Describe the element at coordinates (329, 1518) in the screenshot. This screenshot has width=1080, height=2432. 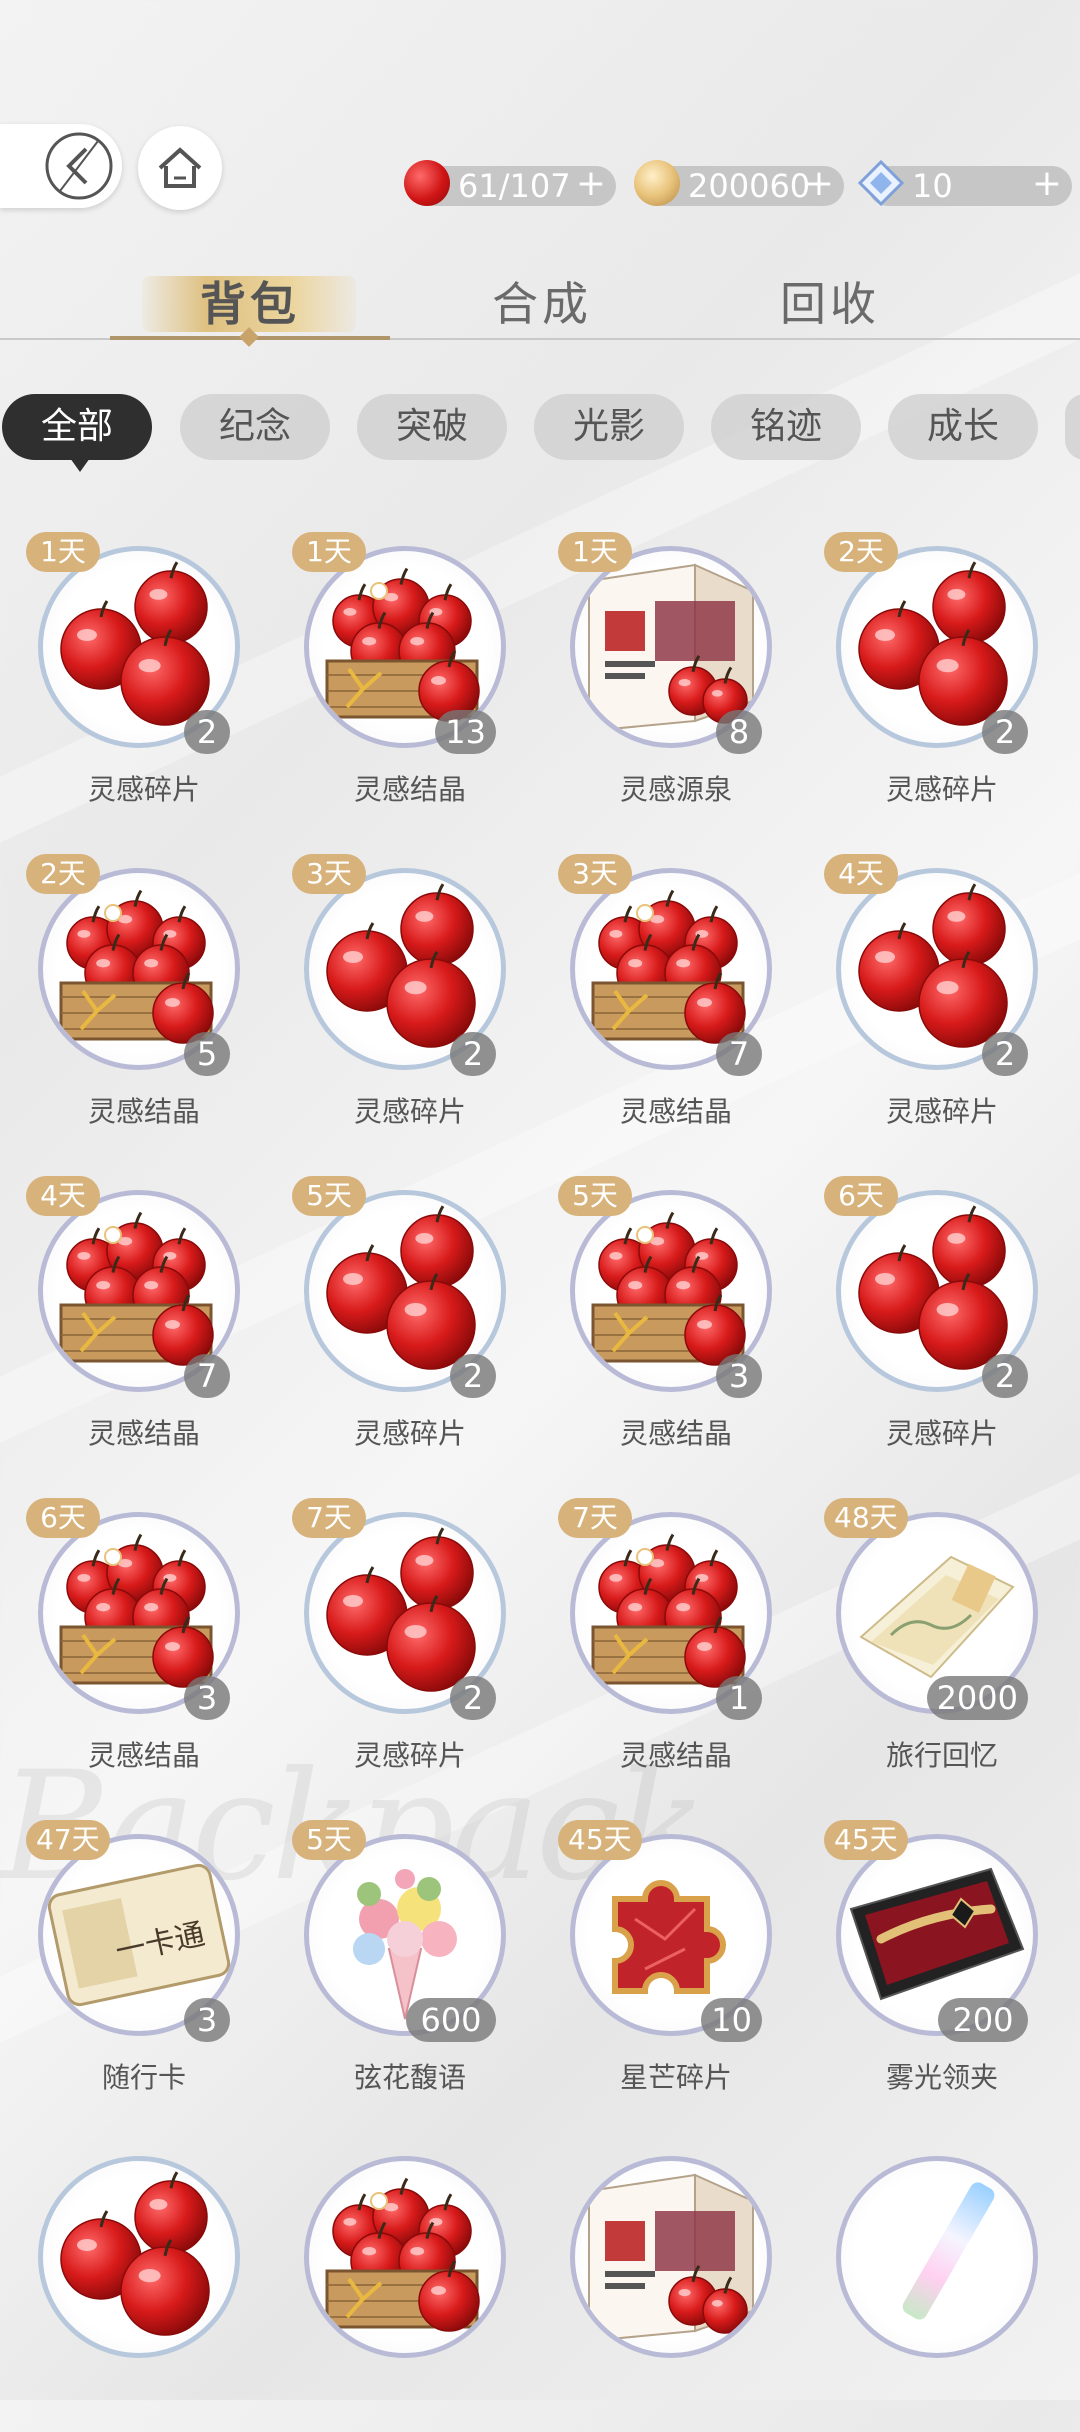
I see `expiry-badge: 7天` at that location.